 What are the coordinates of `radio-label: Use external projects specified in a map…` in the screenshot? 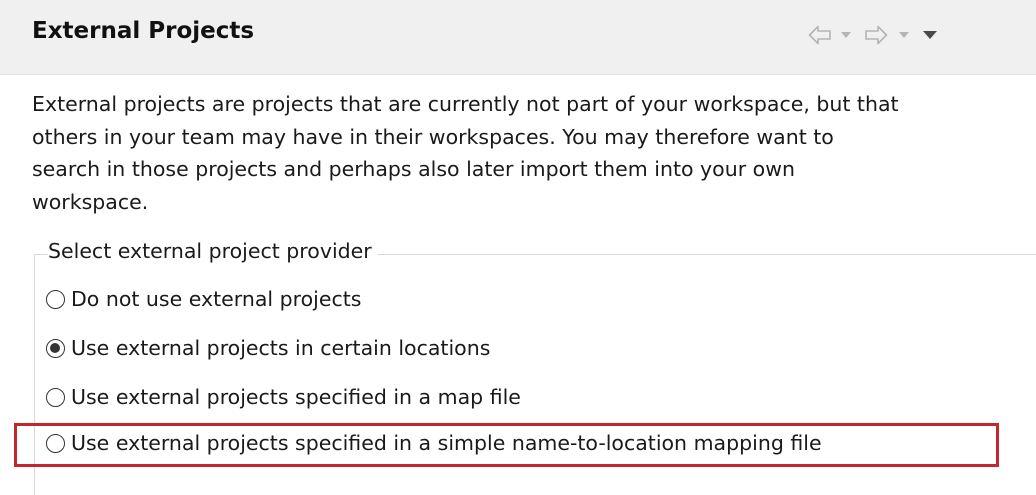 It's located at (296, 397).